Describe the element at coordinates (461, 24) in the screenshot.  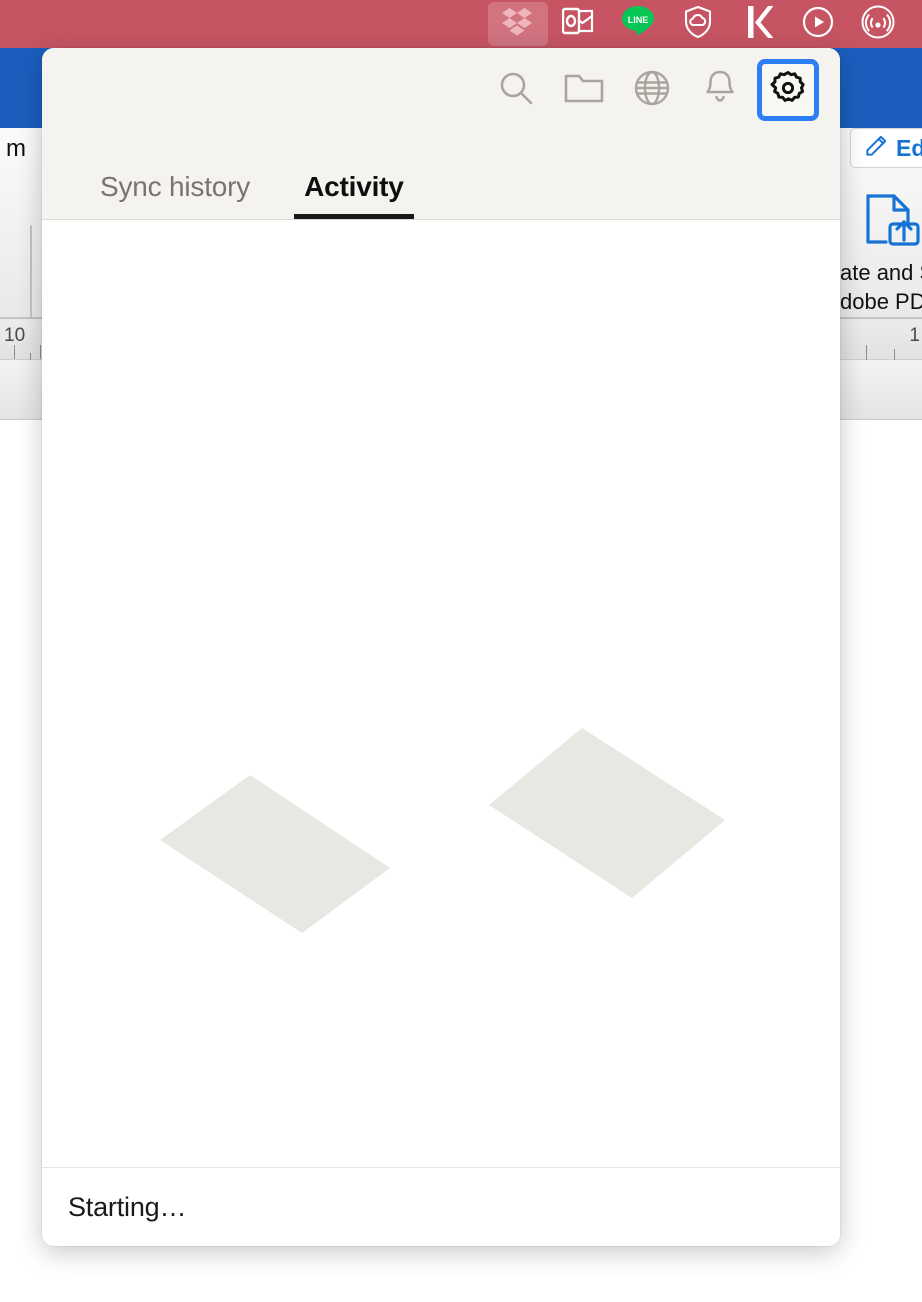
I see `system-menu-bar: LINE` at that location.